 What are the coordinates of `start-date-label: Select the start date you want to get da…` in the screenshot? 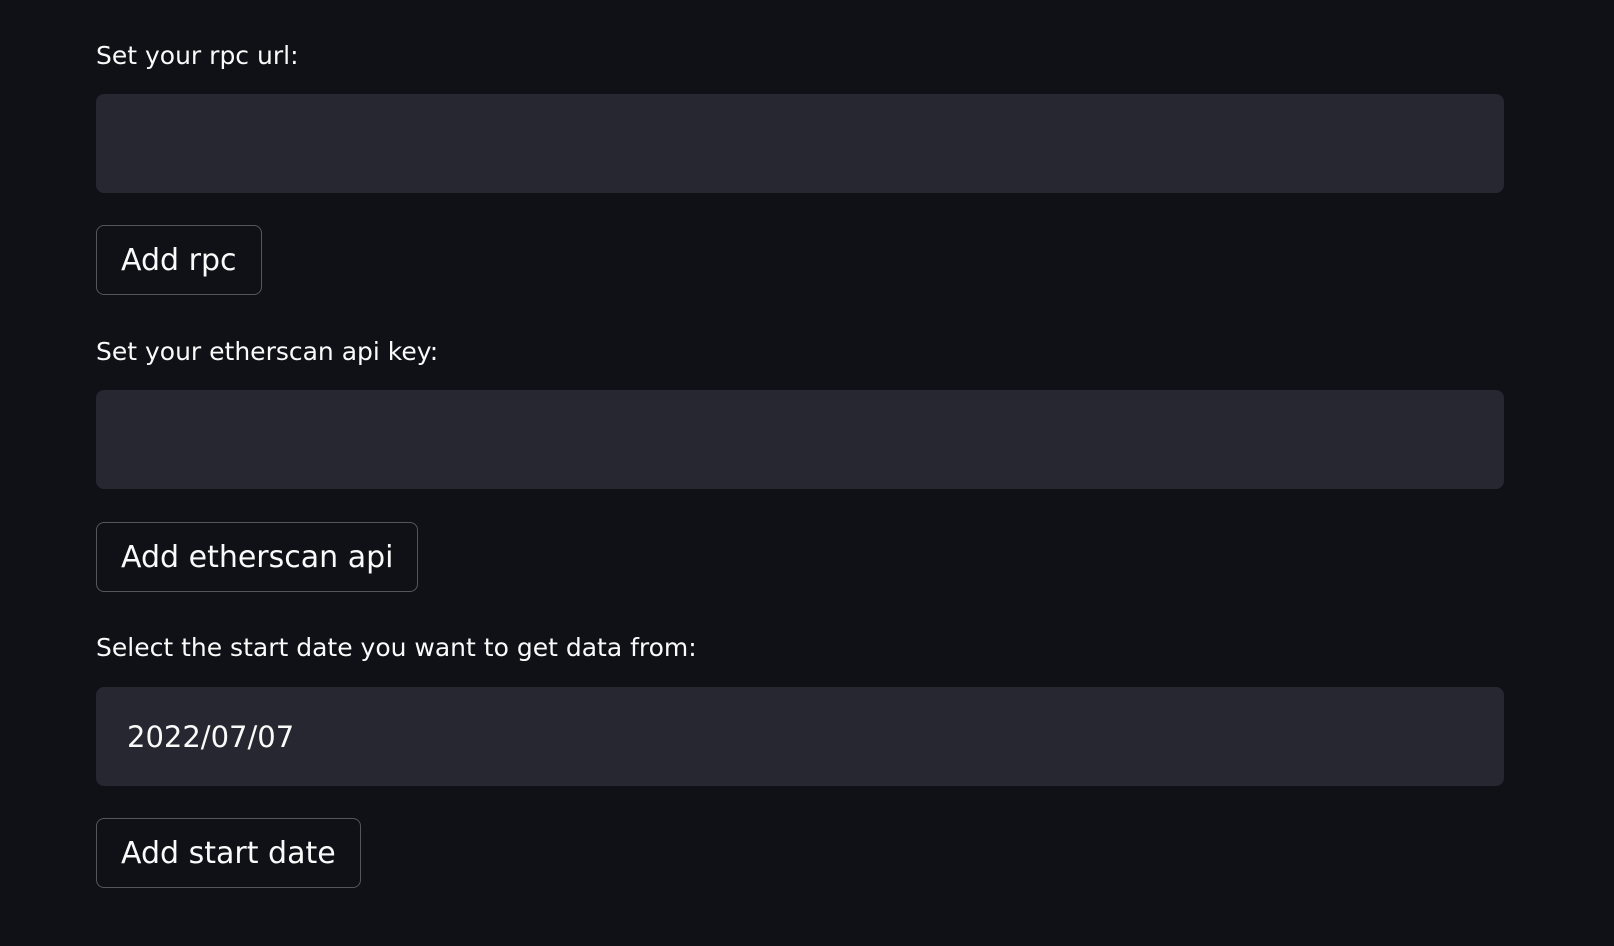 It's located at (396, 647).